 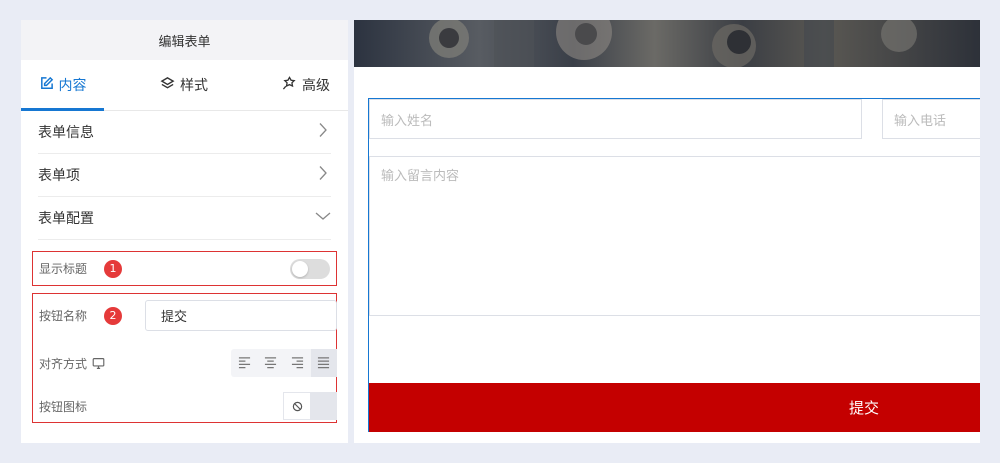 I want to click on align-center-button, so click(x=271, y=363).